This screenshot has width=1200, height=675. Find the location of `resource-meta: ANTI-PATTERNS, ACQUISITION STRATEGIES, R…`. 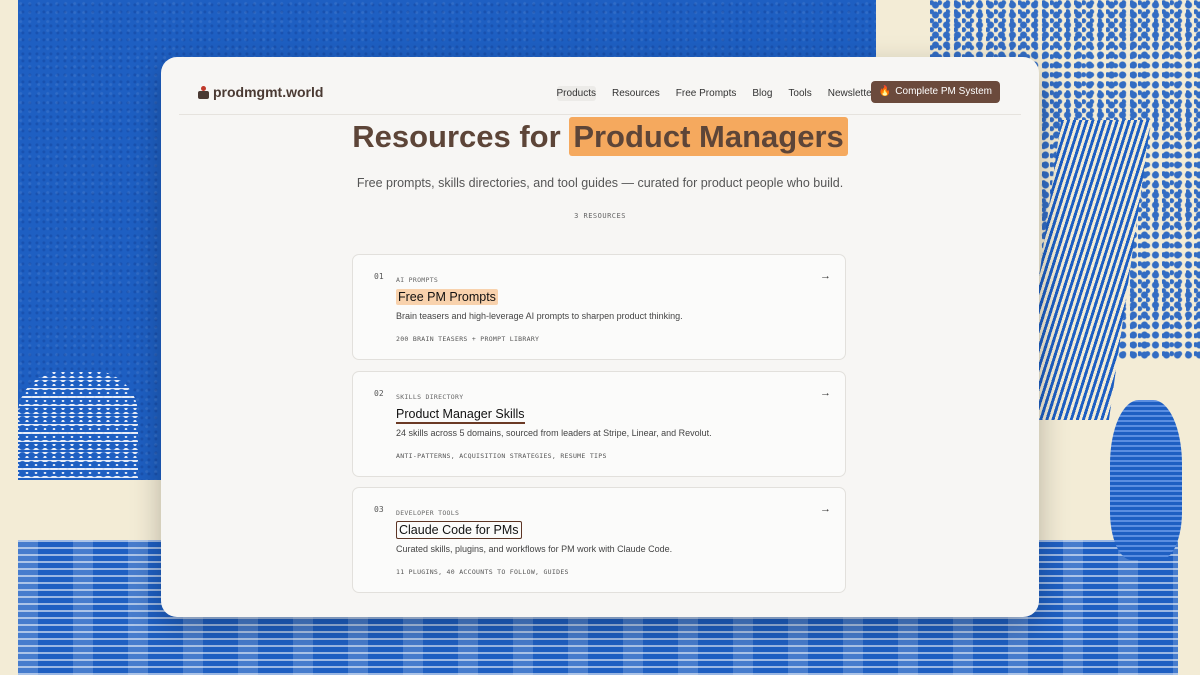

resource-meta: ANTI-PATTERNS, ACQUISITION STRATEGIES, R… is located at coordinates (501, 456).